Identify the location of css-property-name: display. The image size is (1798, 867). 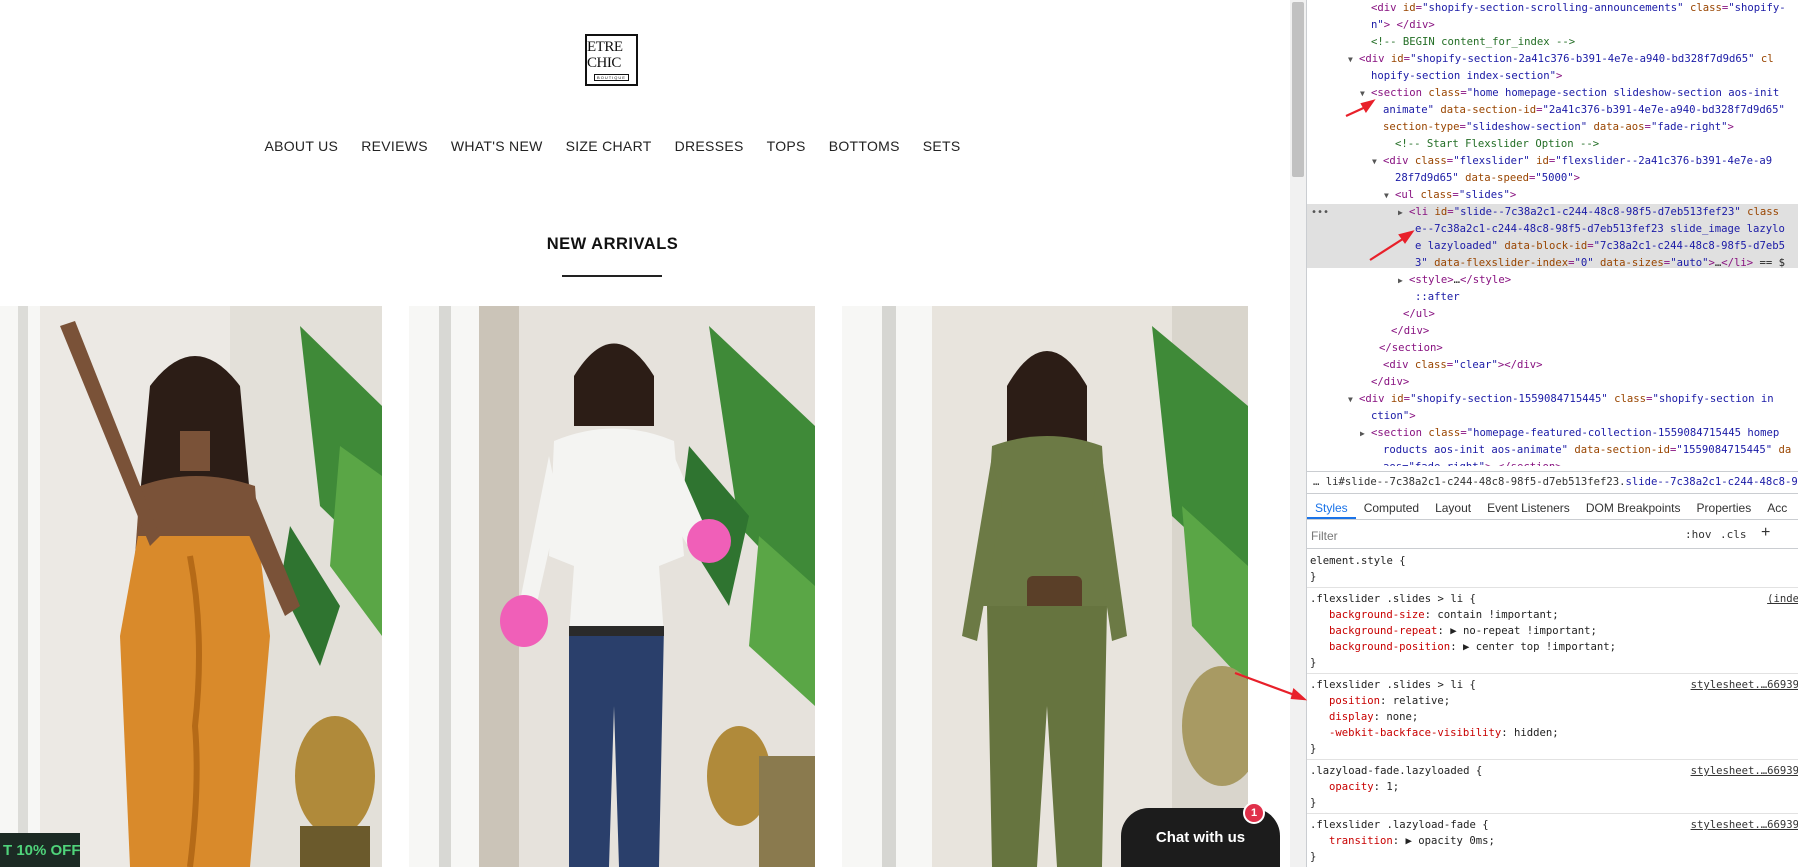
(1351, 717).